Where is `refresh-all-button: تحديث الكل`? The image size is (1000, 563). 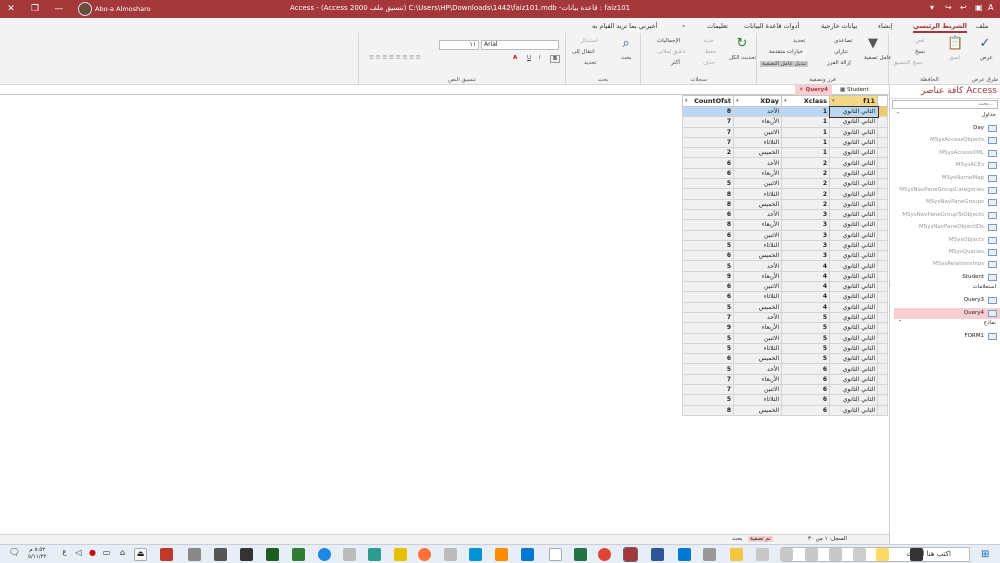
refresh-all-button: تحديث الكل is located at coordinates (742, 58).